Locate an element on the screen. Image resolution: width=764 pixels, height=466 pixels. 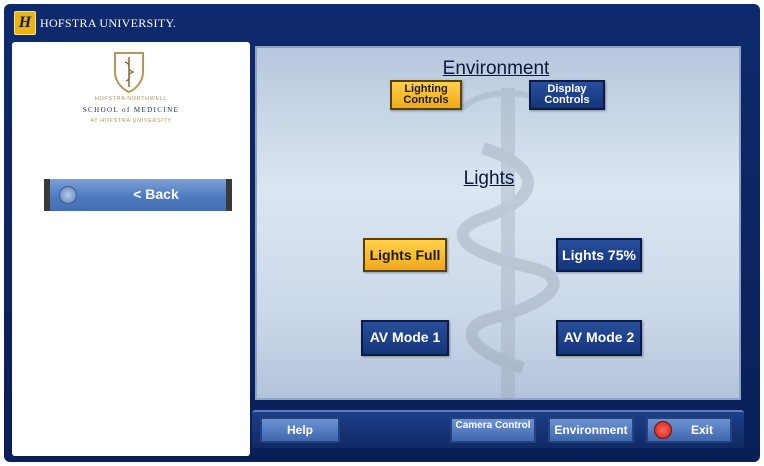
school-name-line3: AT HOFSTRA UNIVERSITY is located at coordinates (131, 121).